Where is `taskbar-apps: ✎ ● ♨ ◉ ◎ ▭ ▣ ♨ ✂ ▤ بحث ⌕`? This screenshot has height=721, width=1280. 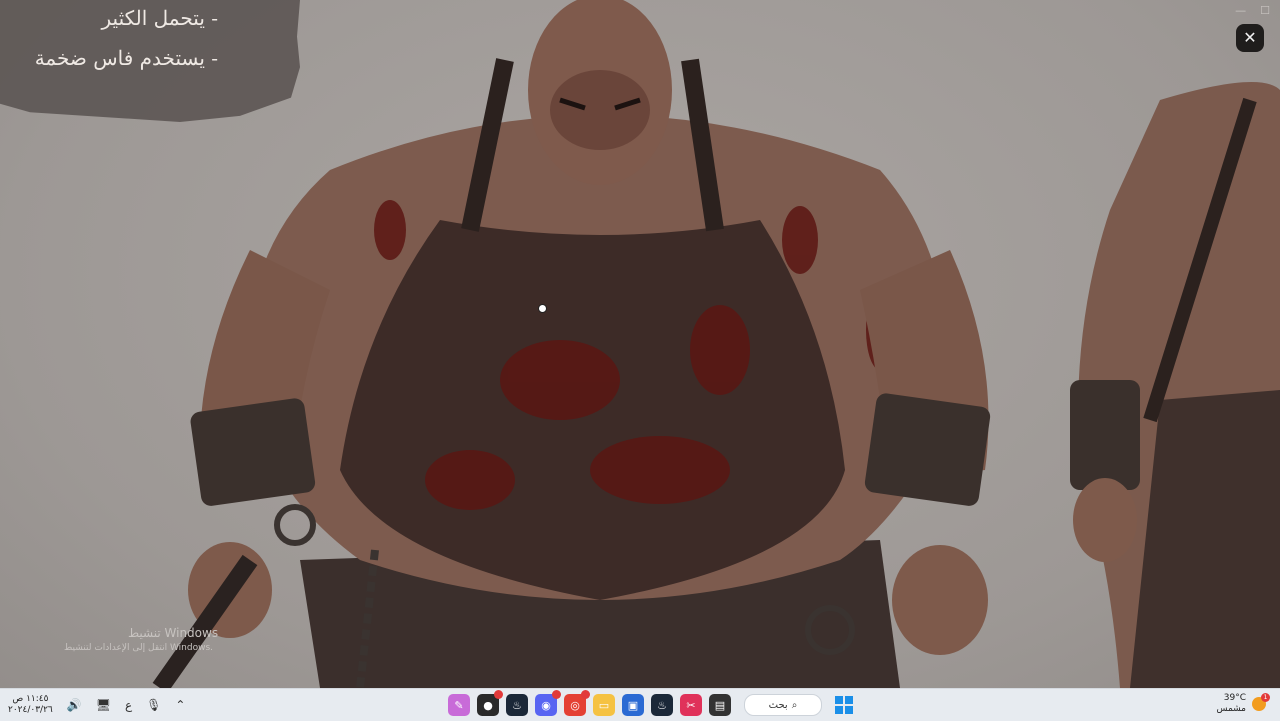
taskbar-apps: ✎ ● ♨ ◉ ◎ ▭ ▣ ♨ ✂ ▤ بحث ⌕ is located at coordinates (650, 705).